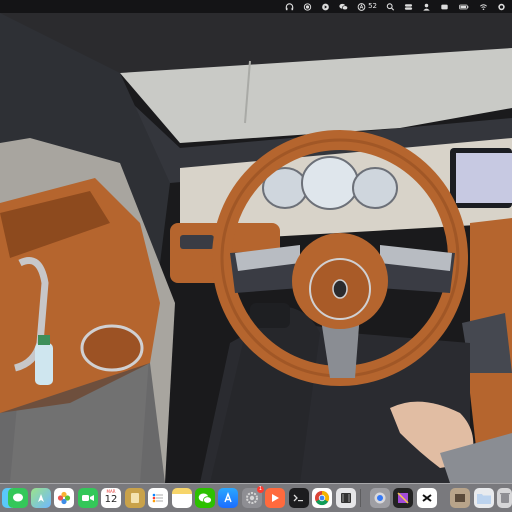 The height and width of the screenshot is (512, 512). What do you see at coordinates (275, 498) in the screenshot?
I see `infuse-icon` at bounding box center [275, 498].